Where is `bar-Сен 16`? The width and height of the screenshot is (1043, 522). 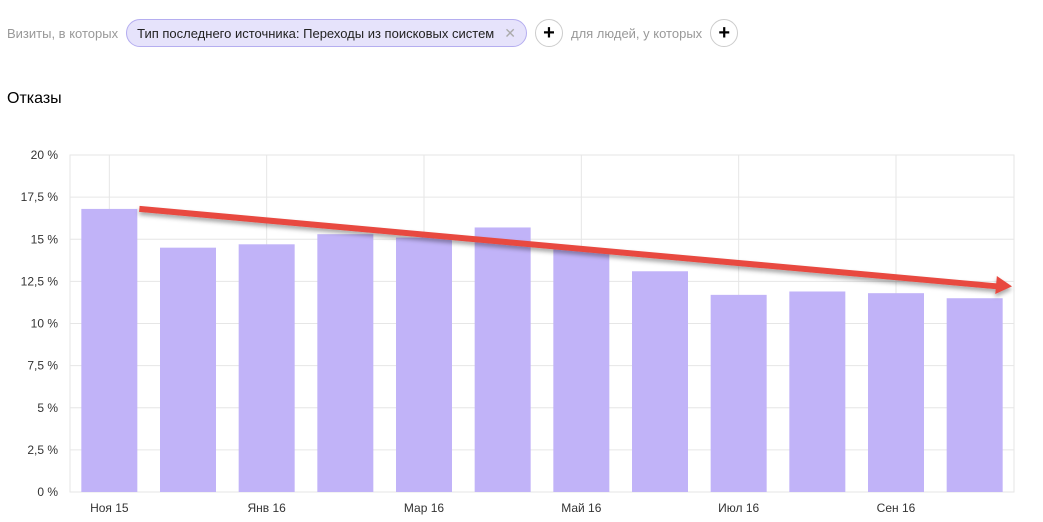 bar-Сен 16 is located at coordinates (896, 392).